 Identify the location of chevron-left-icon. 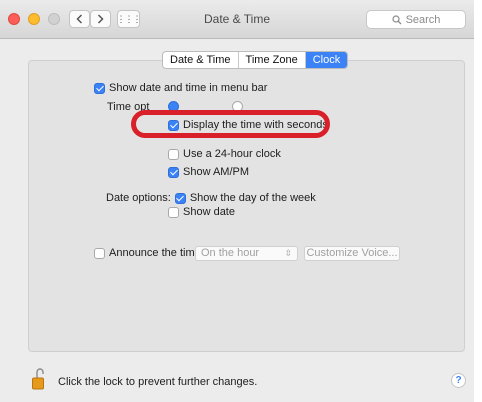
(79, 19).